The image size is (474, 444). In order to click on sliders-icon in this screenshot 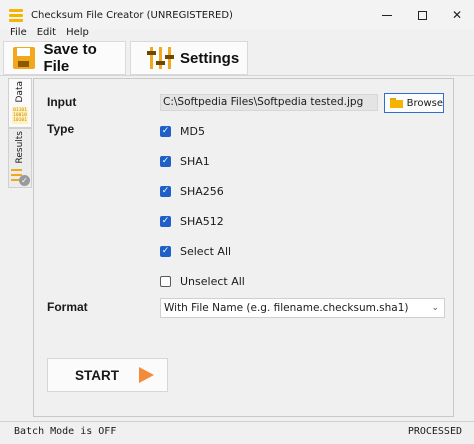, I will do `click(160, 58)`.